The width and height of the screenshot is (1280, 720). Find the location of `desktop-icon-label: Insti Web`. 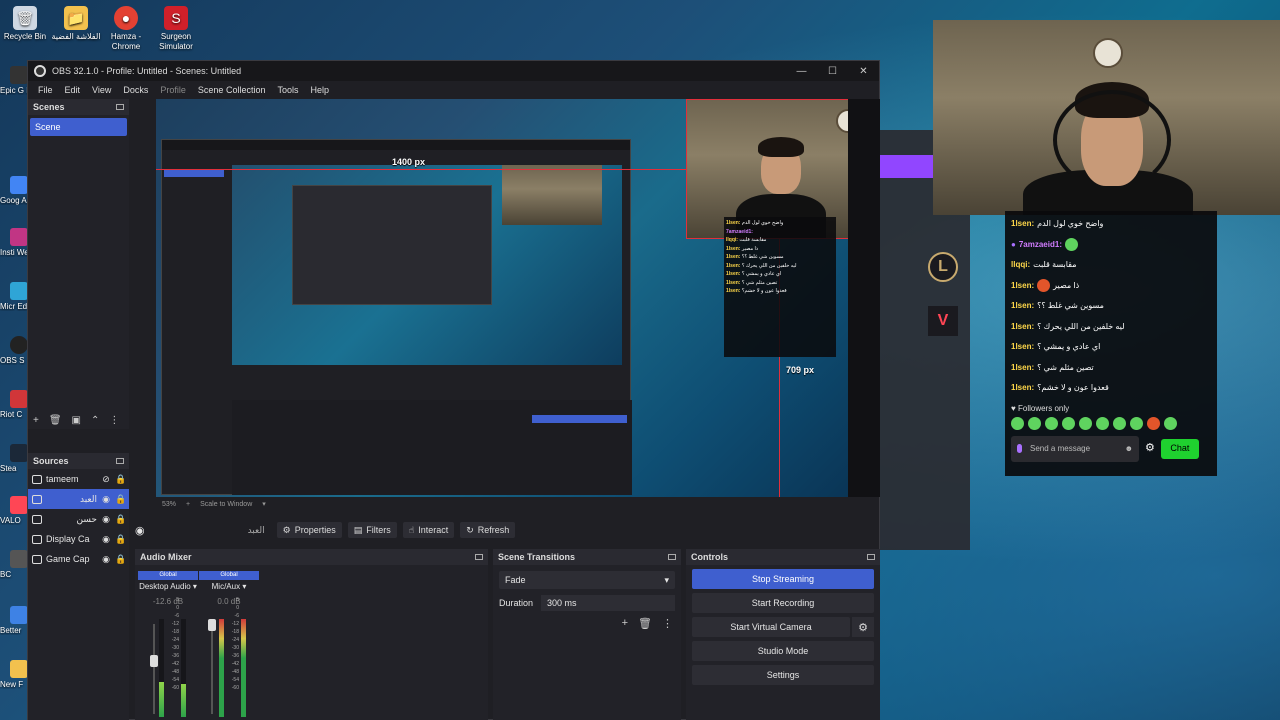

desktop-icon-label: Insti Web is located at coordinates (14, 252).